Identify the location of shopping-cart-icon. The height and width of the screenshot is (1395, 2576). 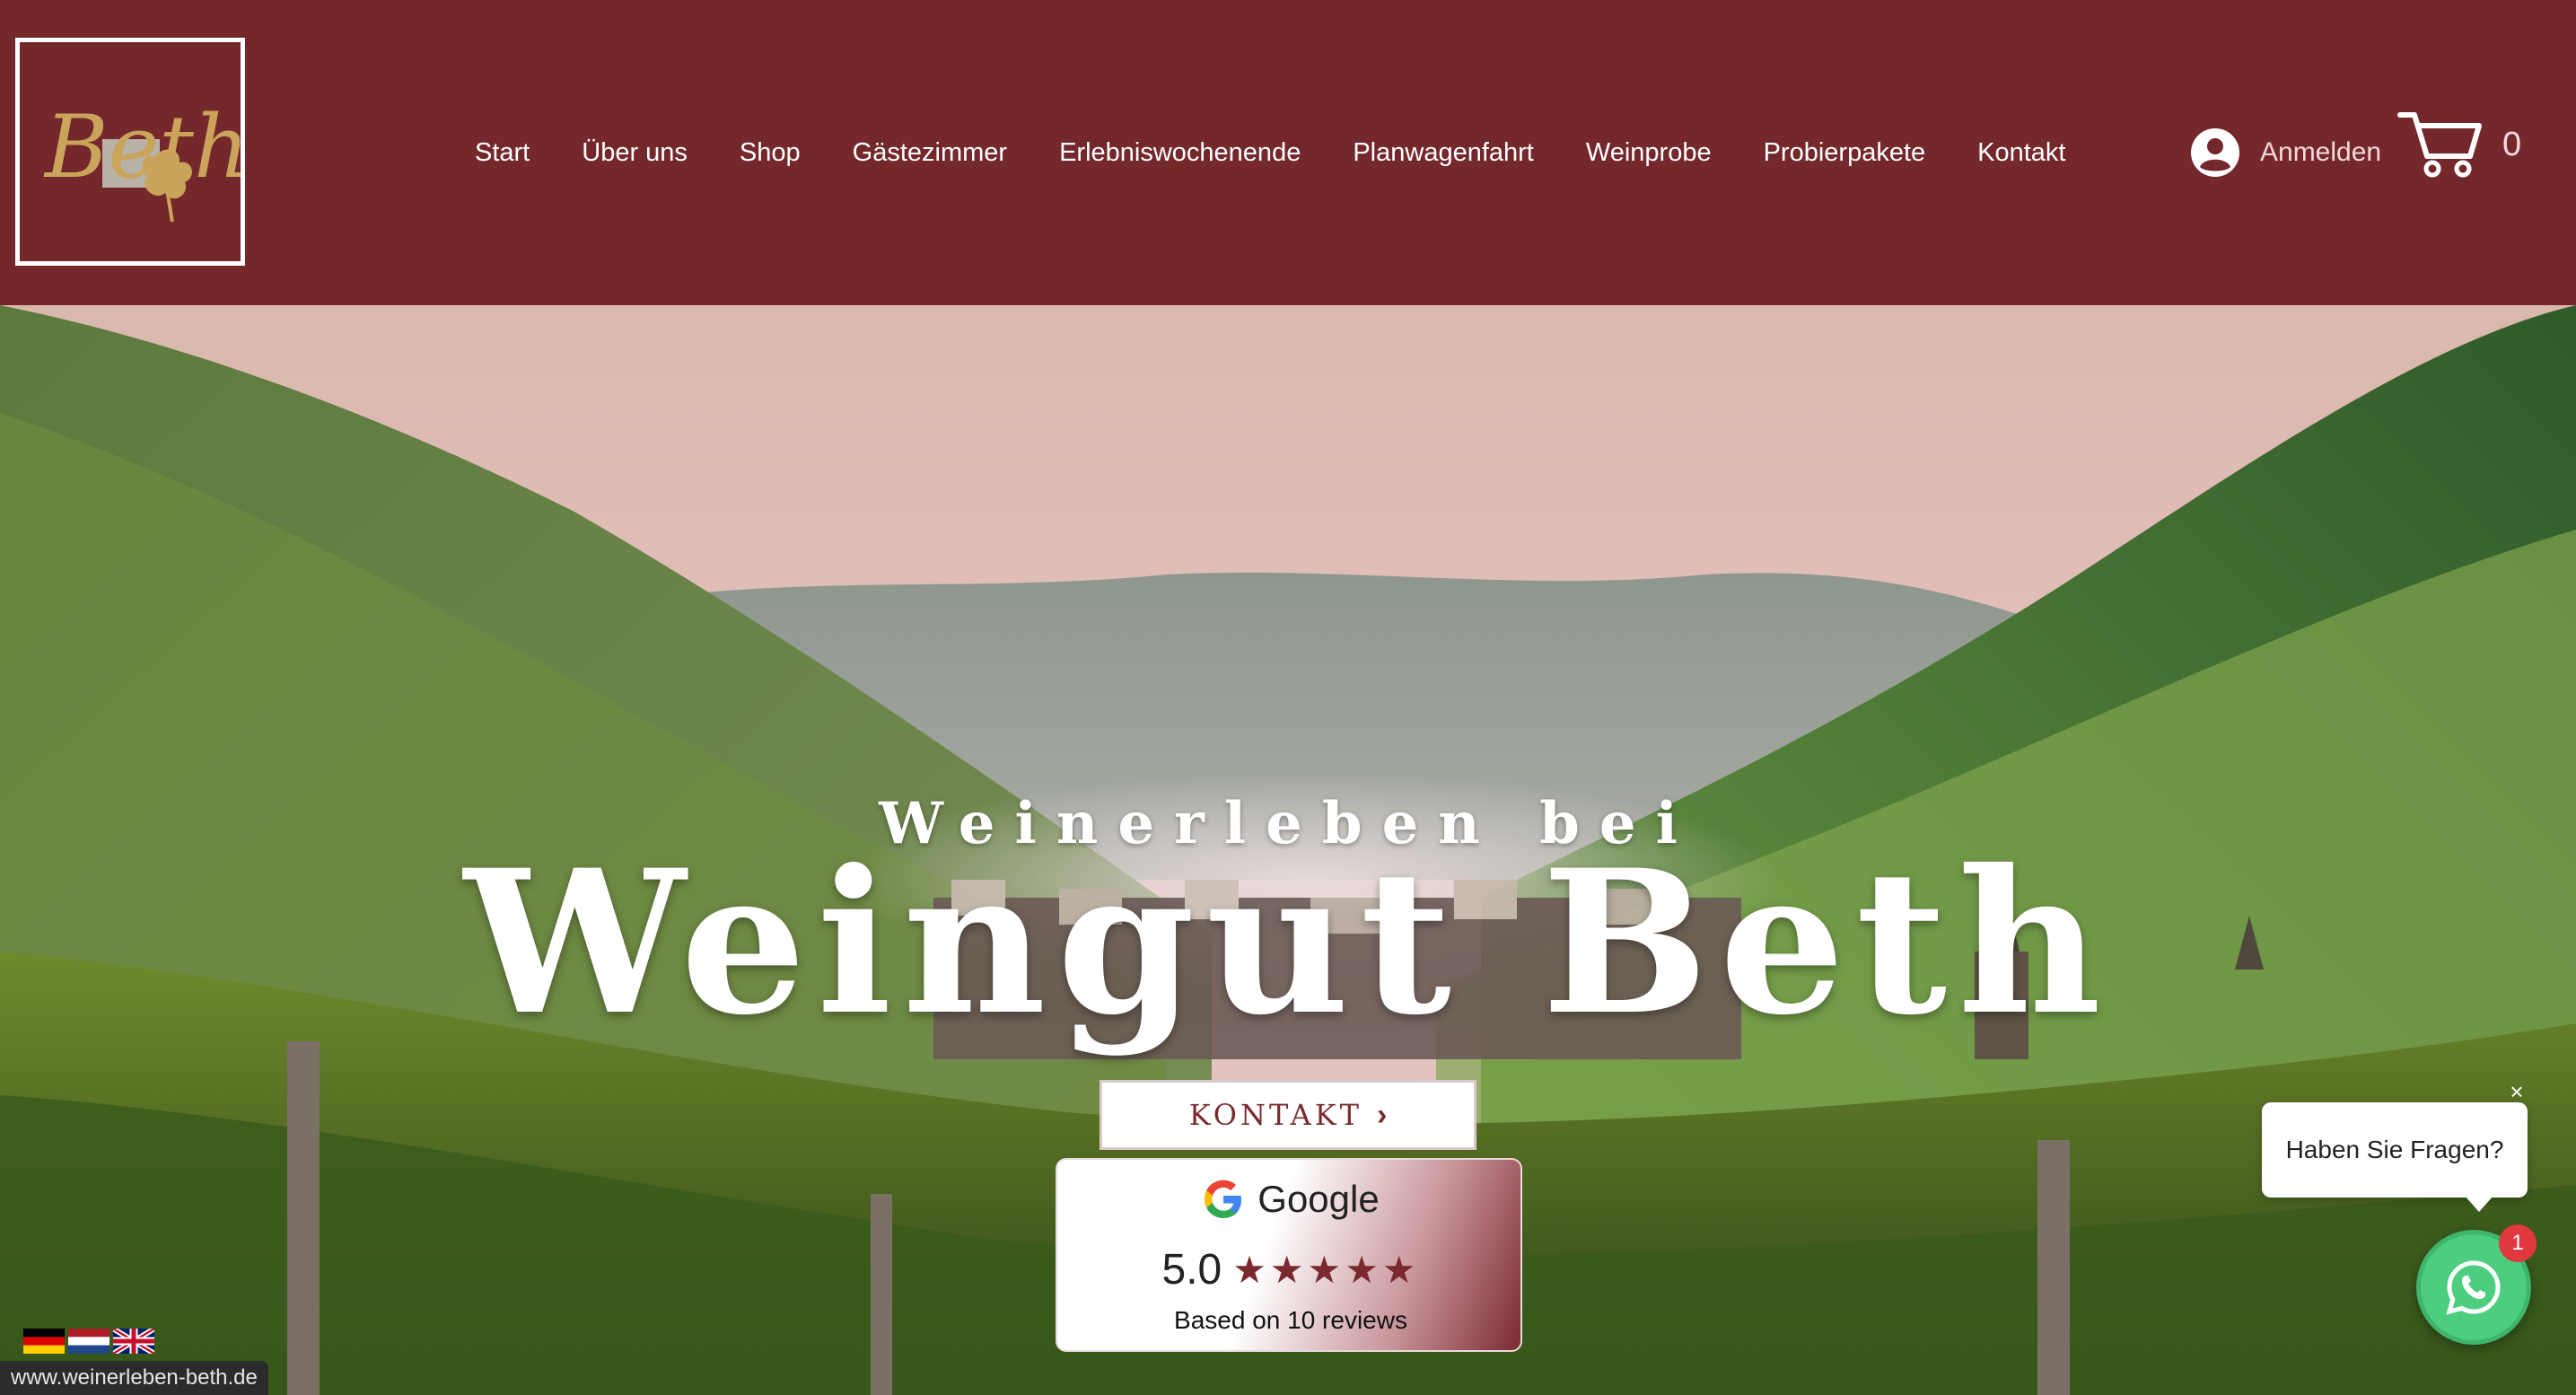
(2439, 145).